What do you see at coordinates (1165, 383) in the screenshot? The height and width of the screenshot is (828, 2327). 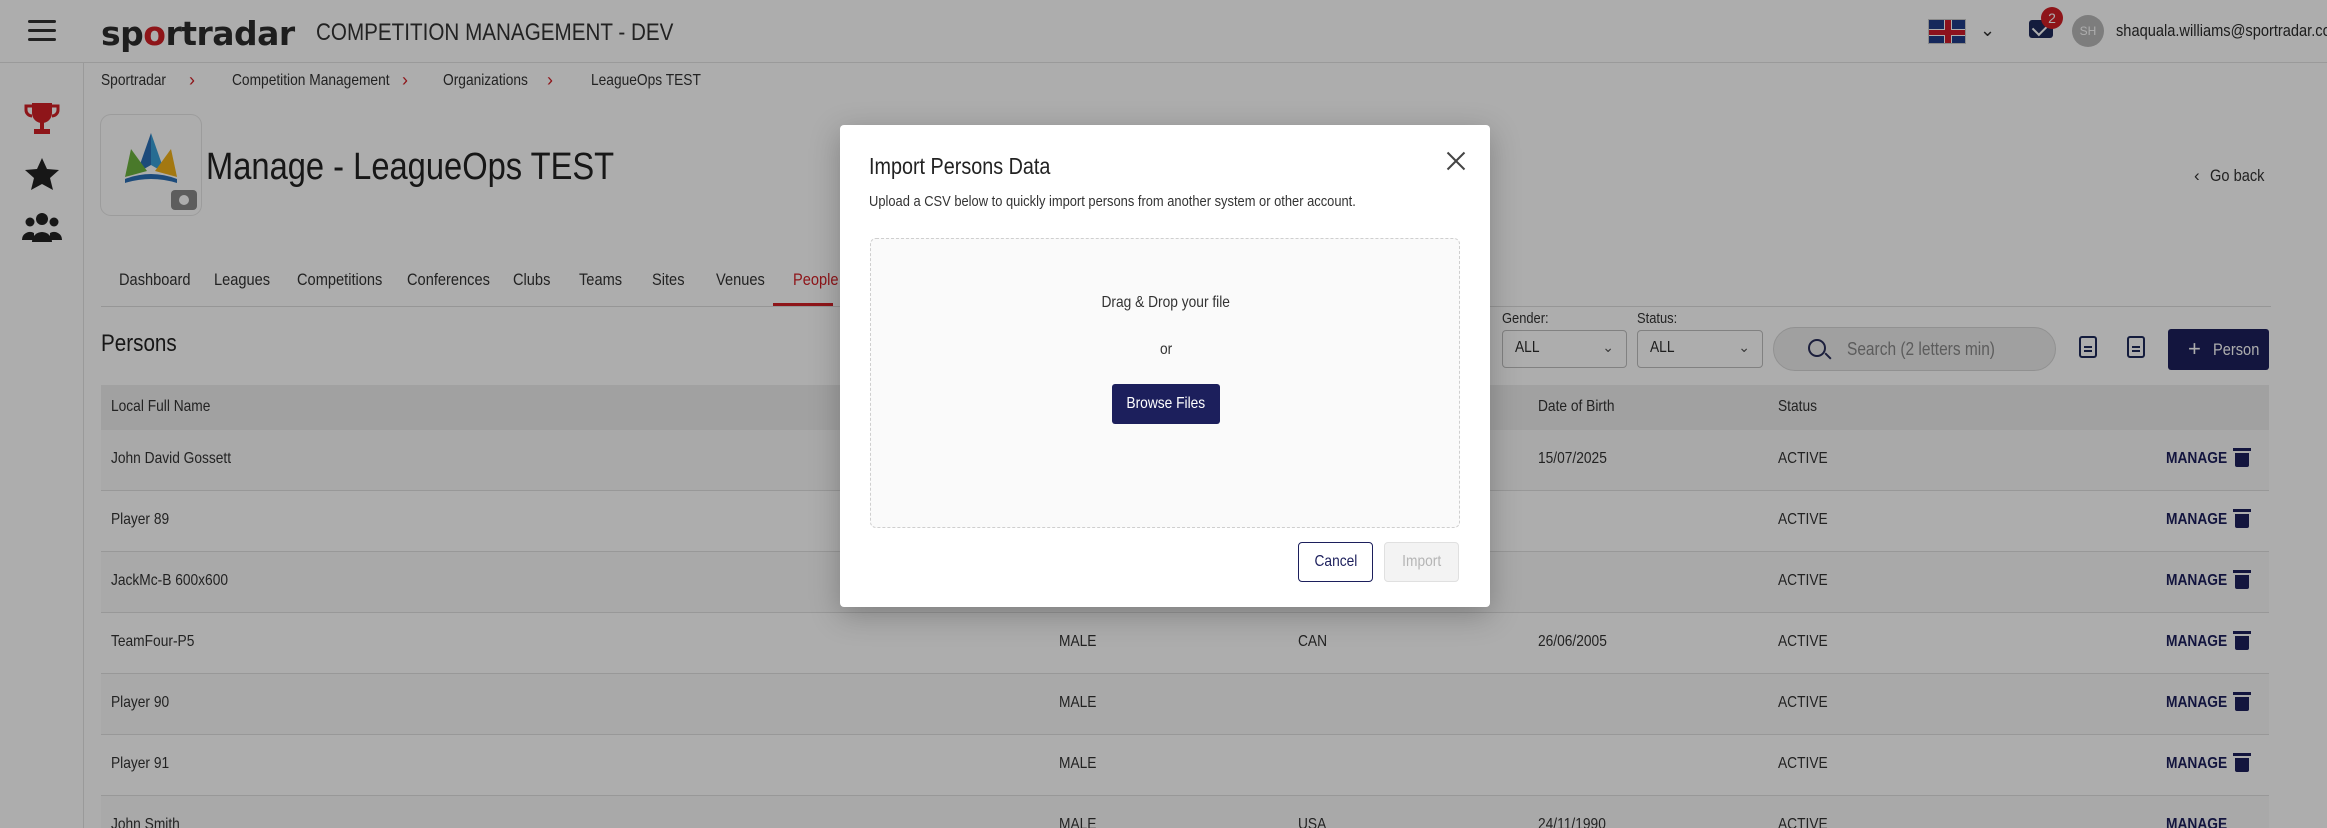 I see `file-dropzone: Drag & Drop your file or Browse Files` at bounding box center [1165, 383].